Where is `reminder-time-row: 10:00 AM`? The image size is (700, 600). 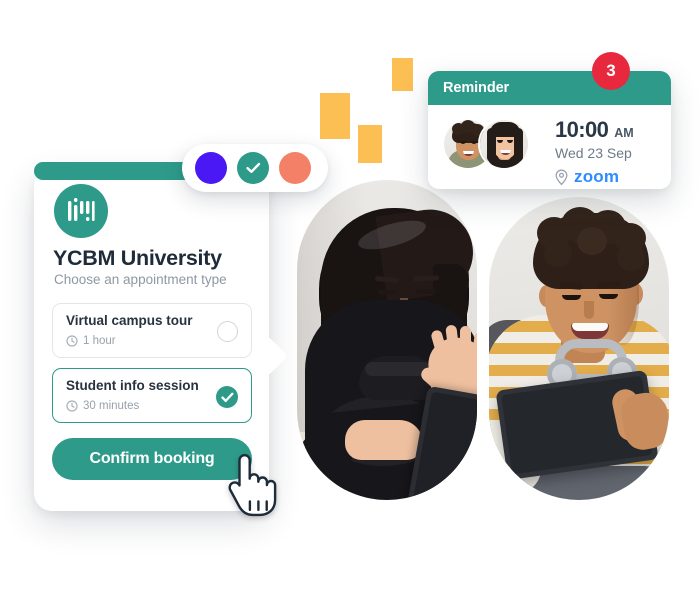
reminder-time-row: 10:00 AM is located at coordinates (594, 130).